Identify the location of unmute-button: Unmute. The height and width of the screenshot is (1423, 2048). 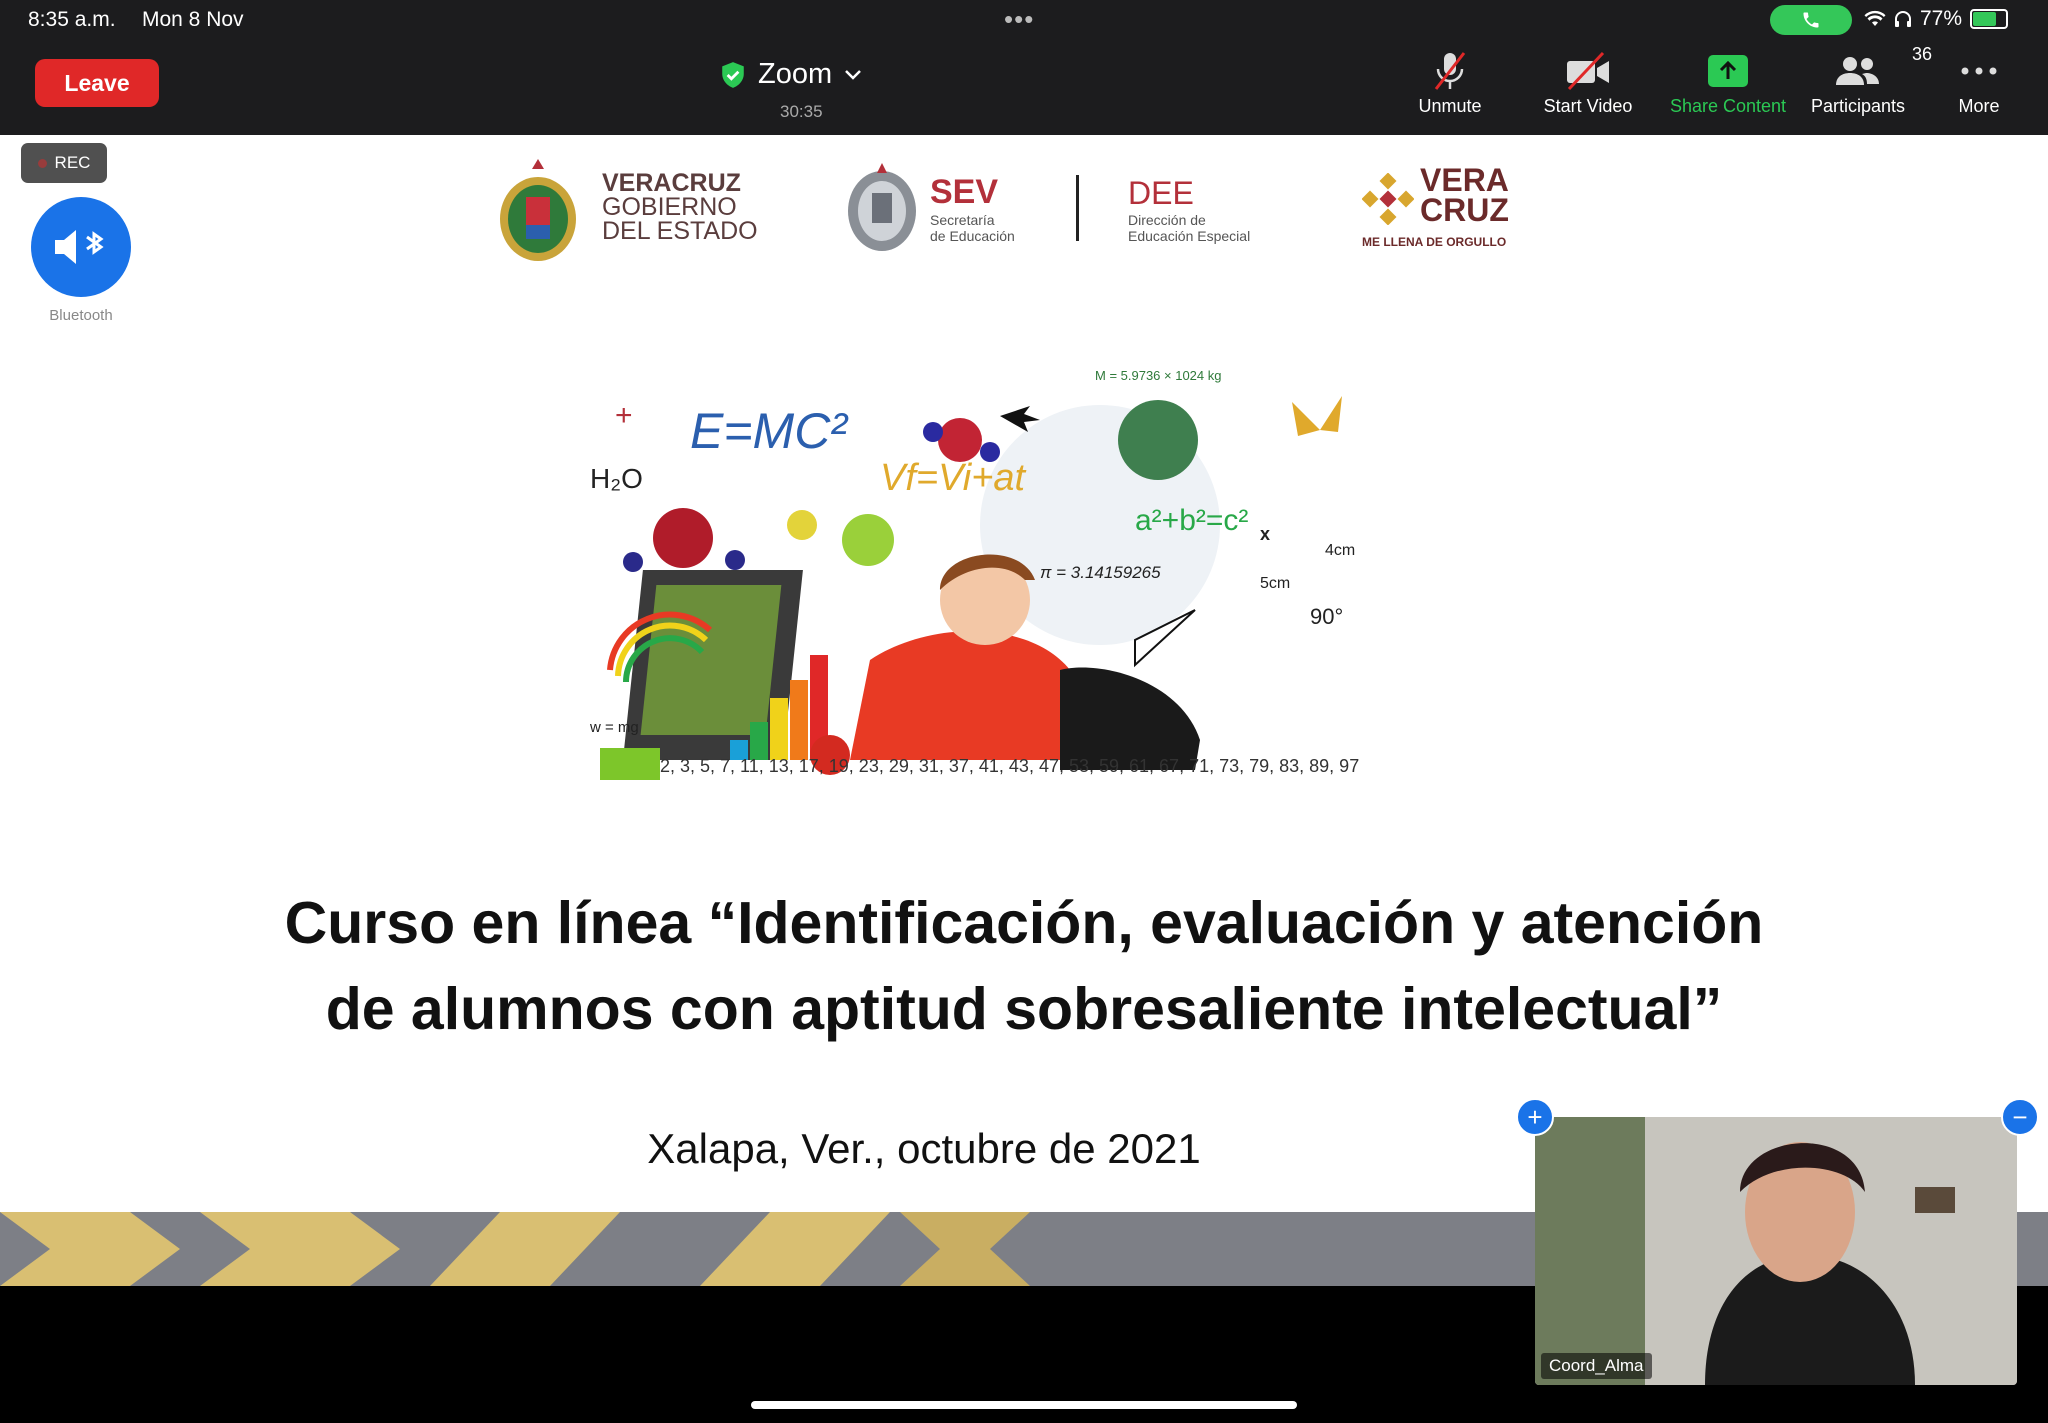
(1450, 89).